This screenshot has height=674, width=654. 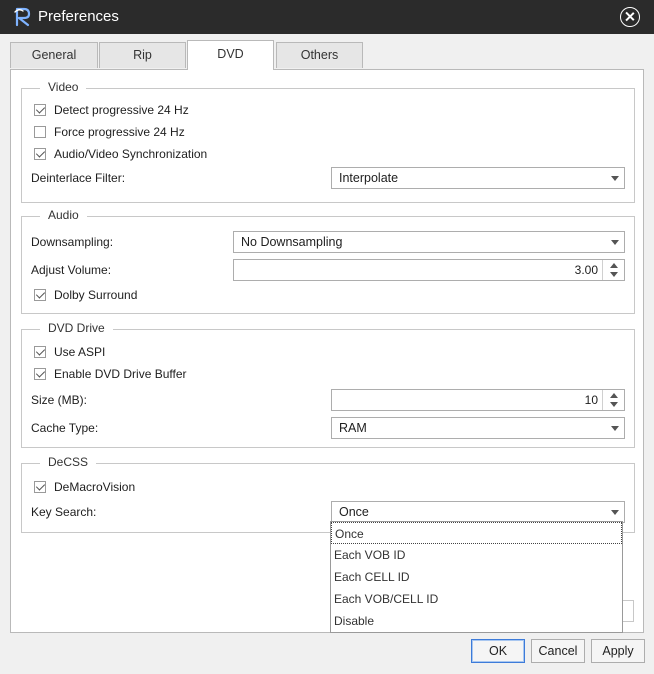 I want to click on checkbox-label: Enable DVD Drive Buffer, so click(x=120, y=374).